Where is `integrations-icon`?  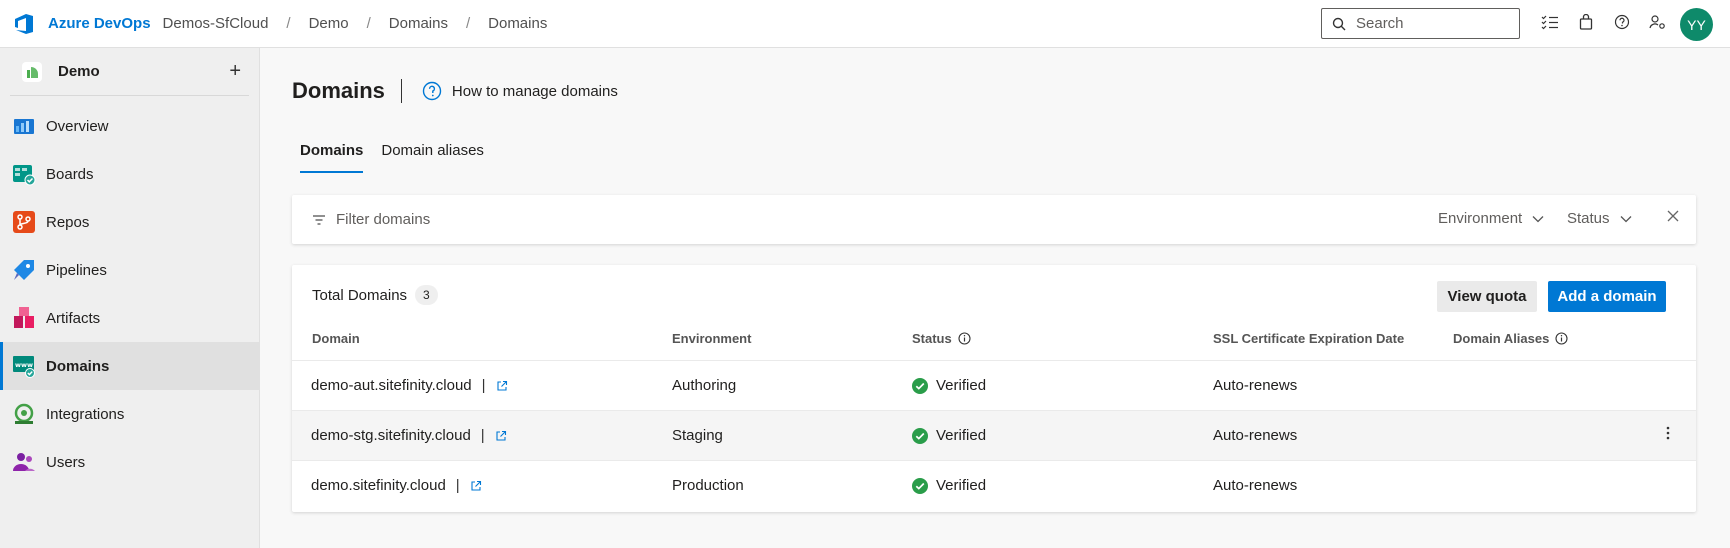 integrations-icon is located at coordinates (24, 413).